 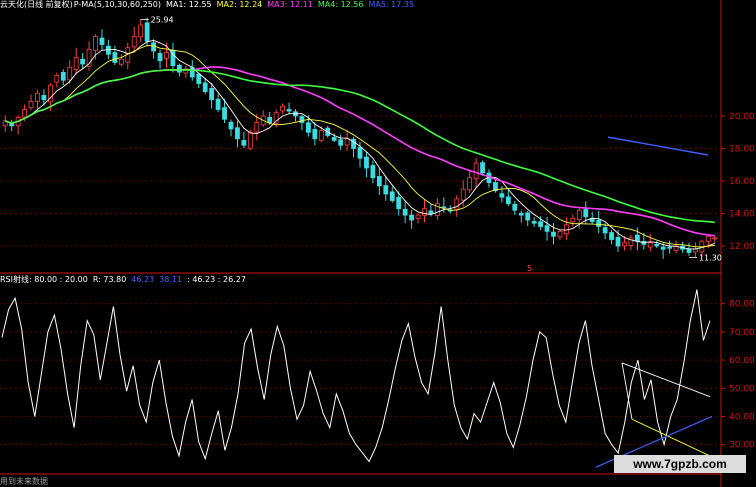 I want to click on price-tick-label: 14.00, so click(x=742, y=215).